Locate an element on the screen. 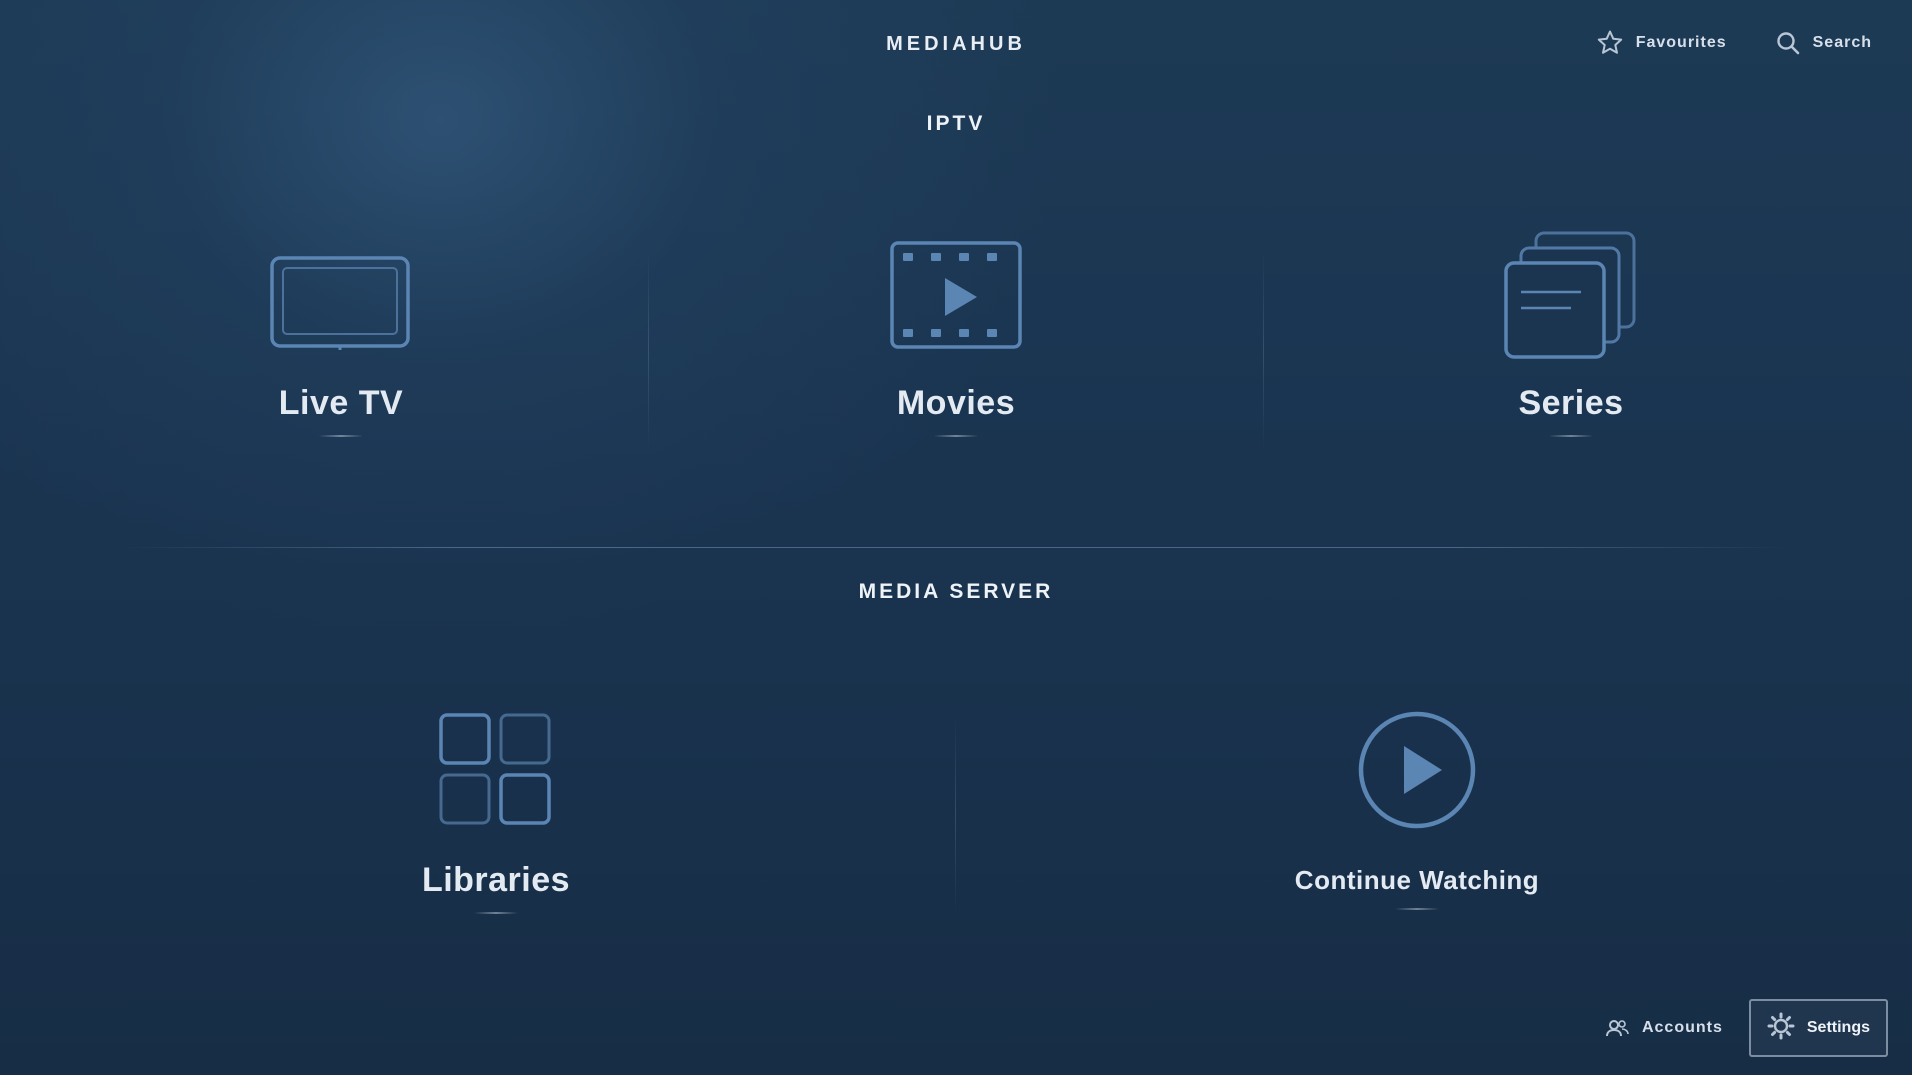 The width and height of the screenshot is (1912, 1075). film-play-icon is located at coordinates (956, 295).